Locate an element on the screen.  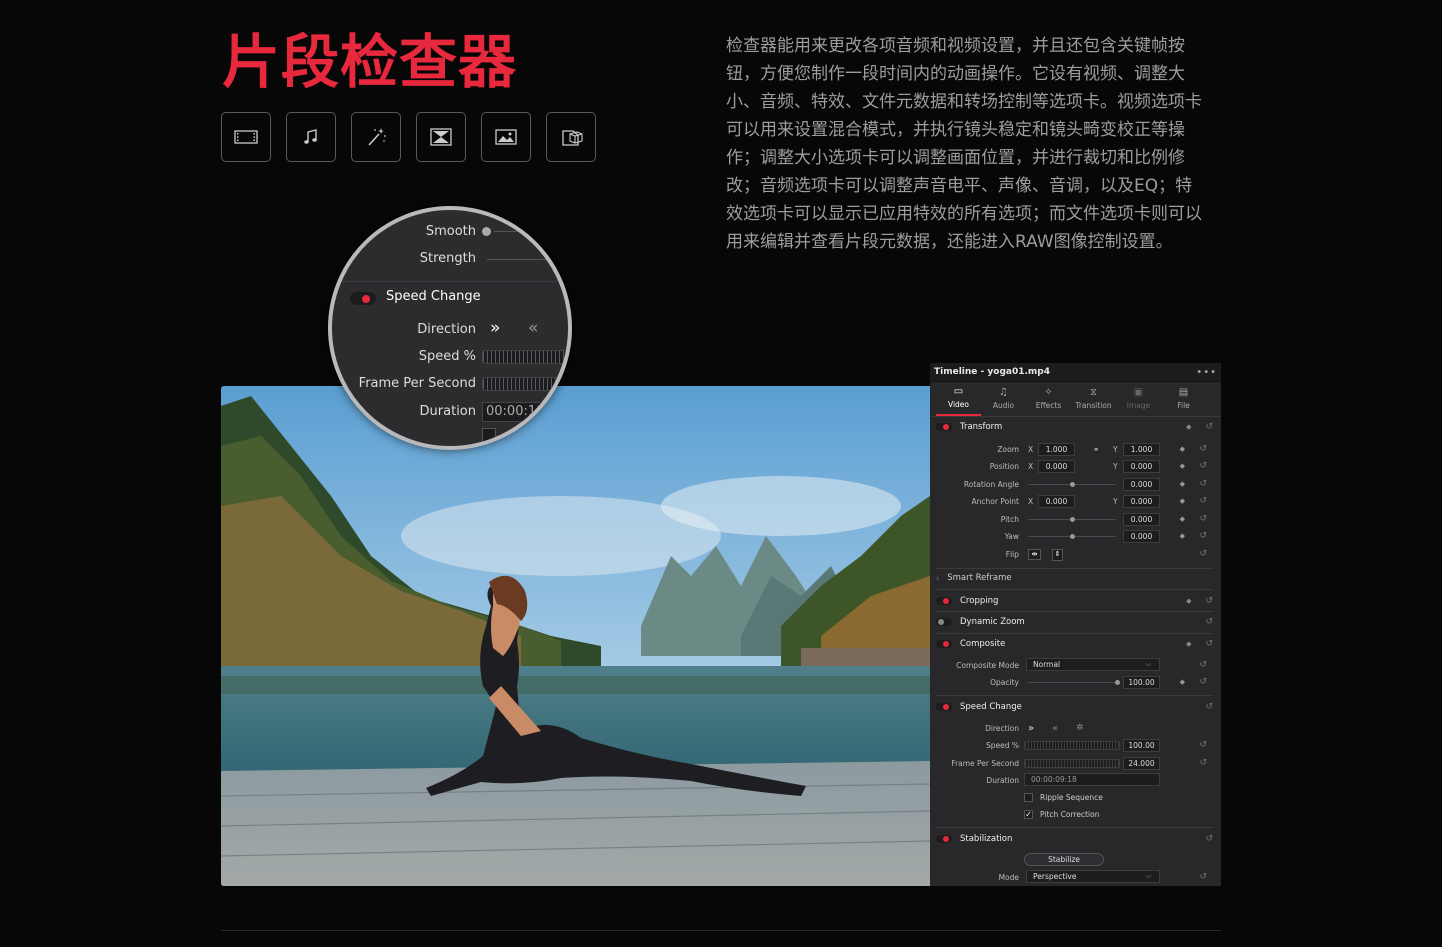
rotation-field: 0.000 is located at coordinates (1141, 484).